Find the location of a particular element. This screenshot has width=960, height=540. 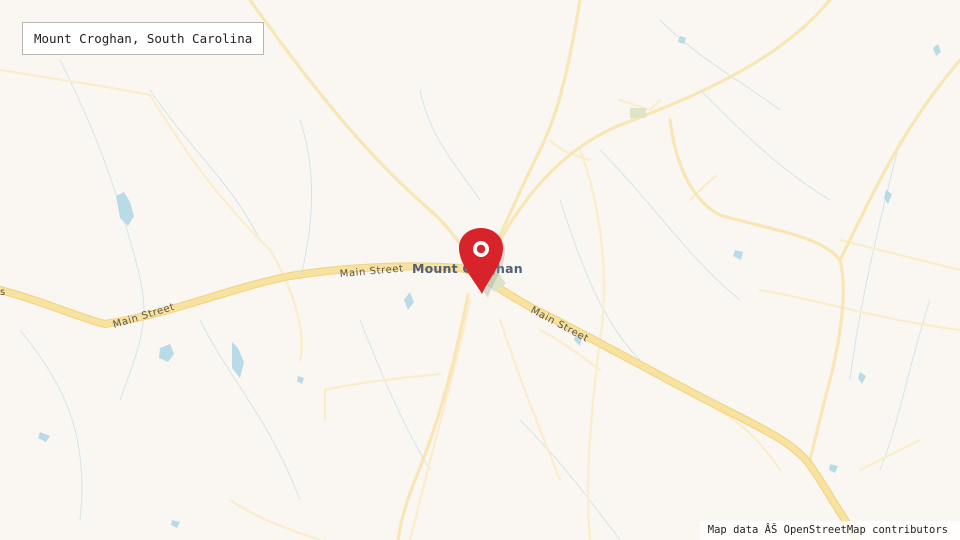

map-attribution: Map data ÂŠ OpenStreetMap contributors is located at coordinates (829, 530).